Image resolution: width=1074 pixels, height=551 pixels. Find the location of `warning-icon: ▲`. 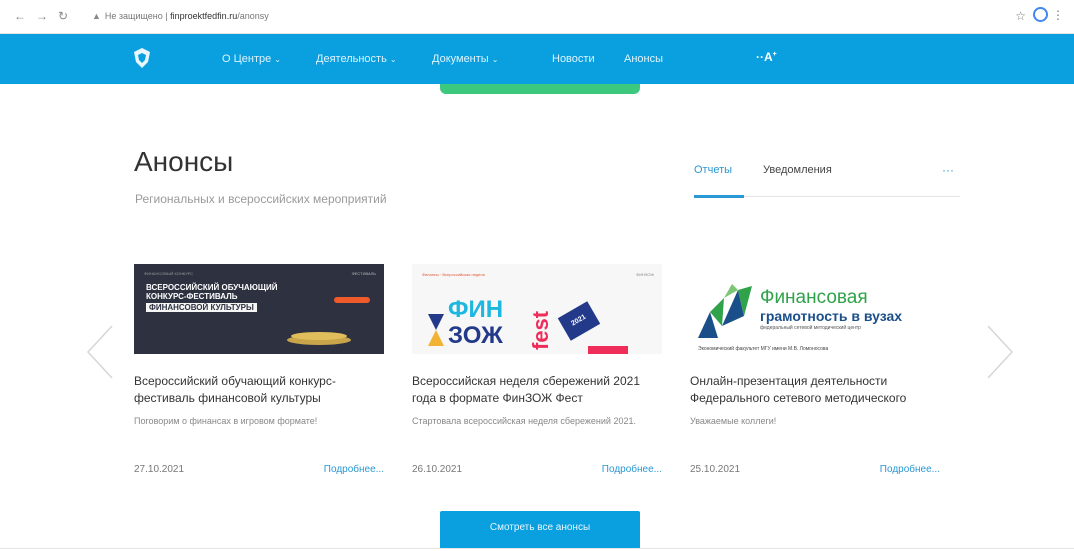

warning-icon: ▲ is located at coordinates (96, 16).